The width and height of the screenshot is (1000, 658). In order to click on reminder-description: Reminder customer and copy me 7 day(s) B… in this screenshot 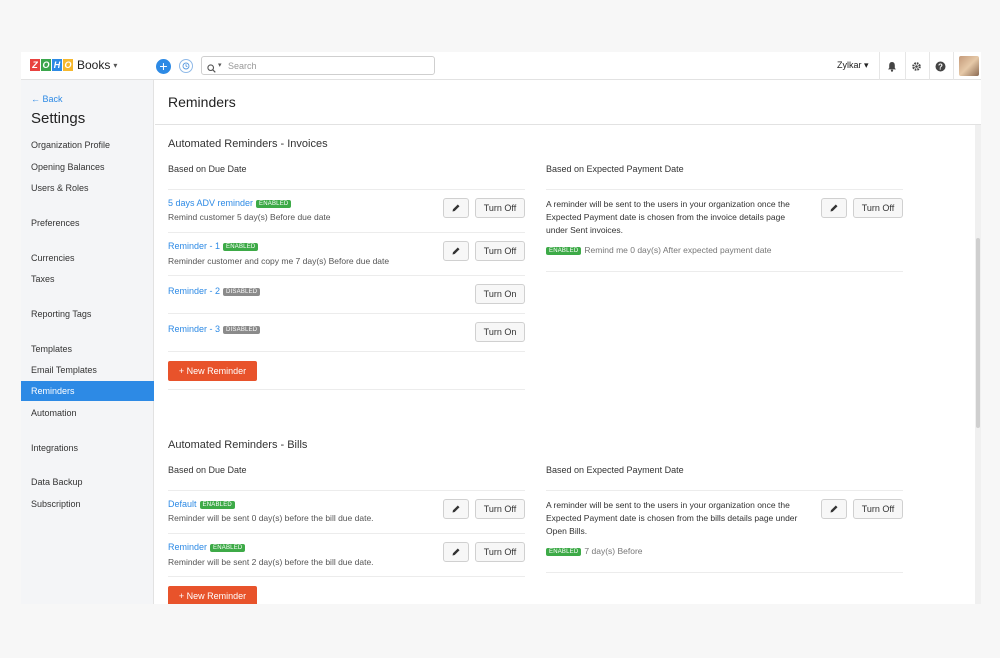, I will do `click(279, 261)`.